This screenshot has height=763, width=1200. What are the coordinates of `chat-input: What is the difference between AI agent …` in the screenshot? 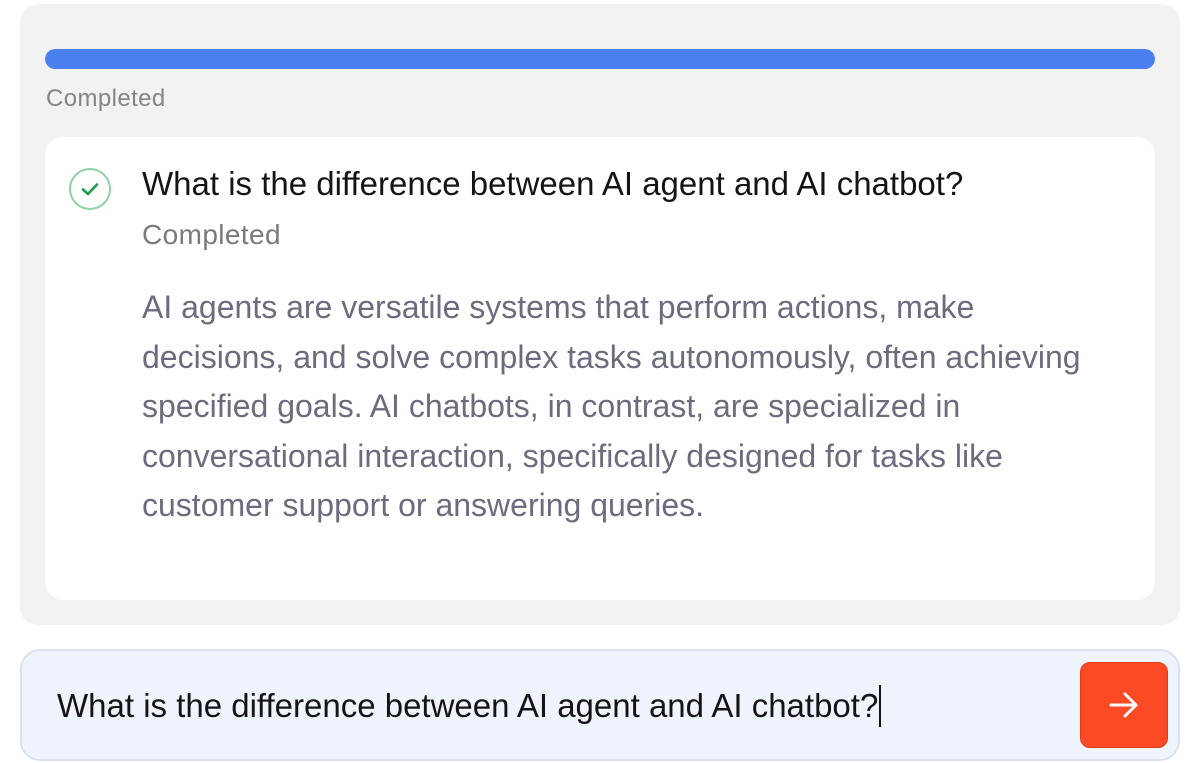 It's located at (469, 706).